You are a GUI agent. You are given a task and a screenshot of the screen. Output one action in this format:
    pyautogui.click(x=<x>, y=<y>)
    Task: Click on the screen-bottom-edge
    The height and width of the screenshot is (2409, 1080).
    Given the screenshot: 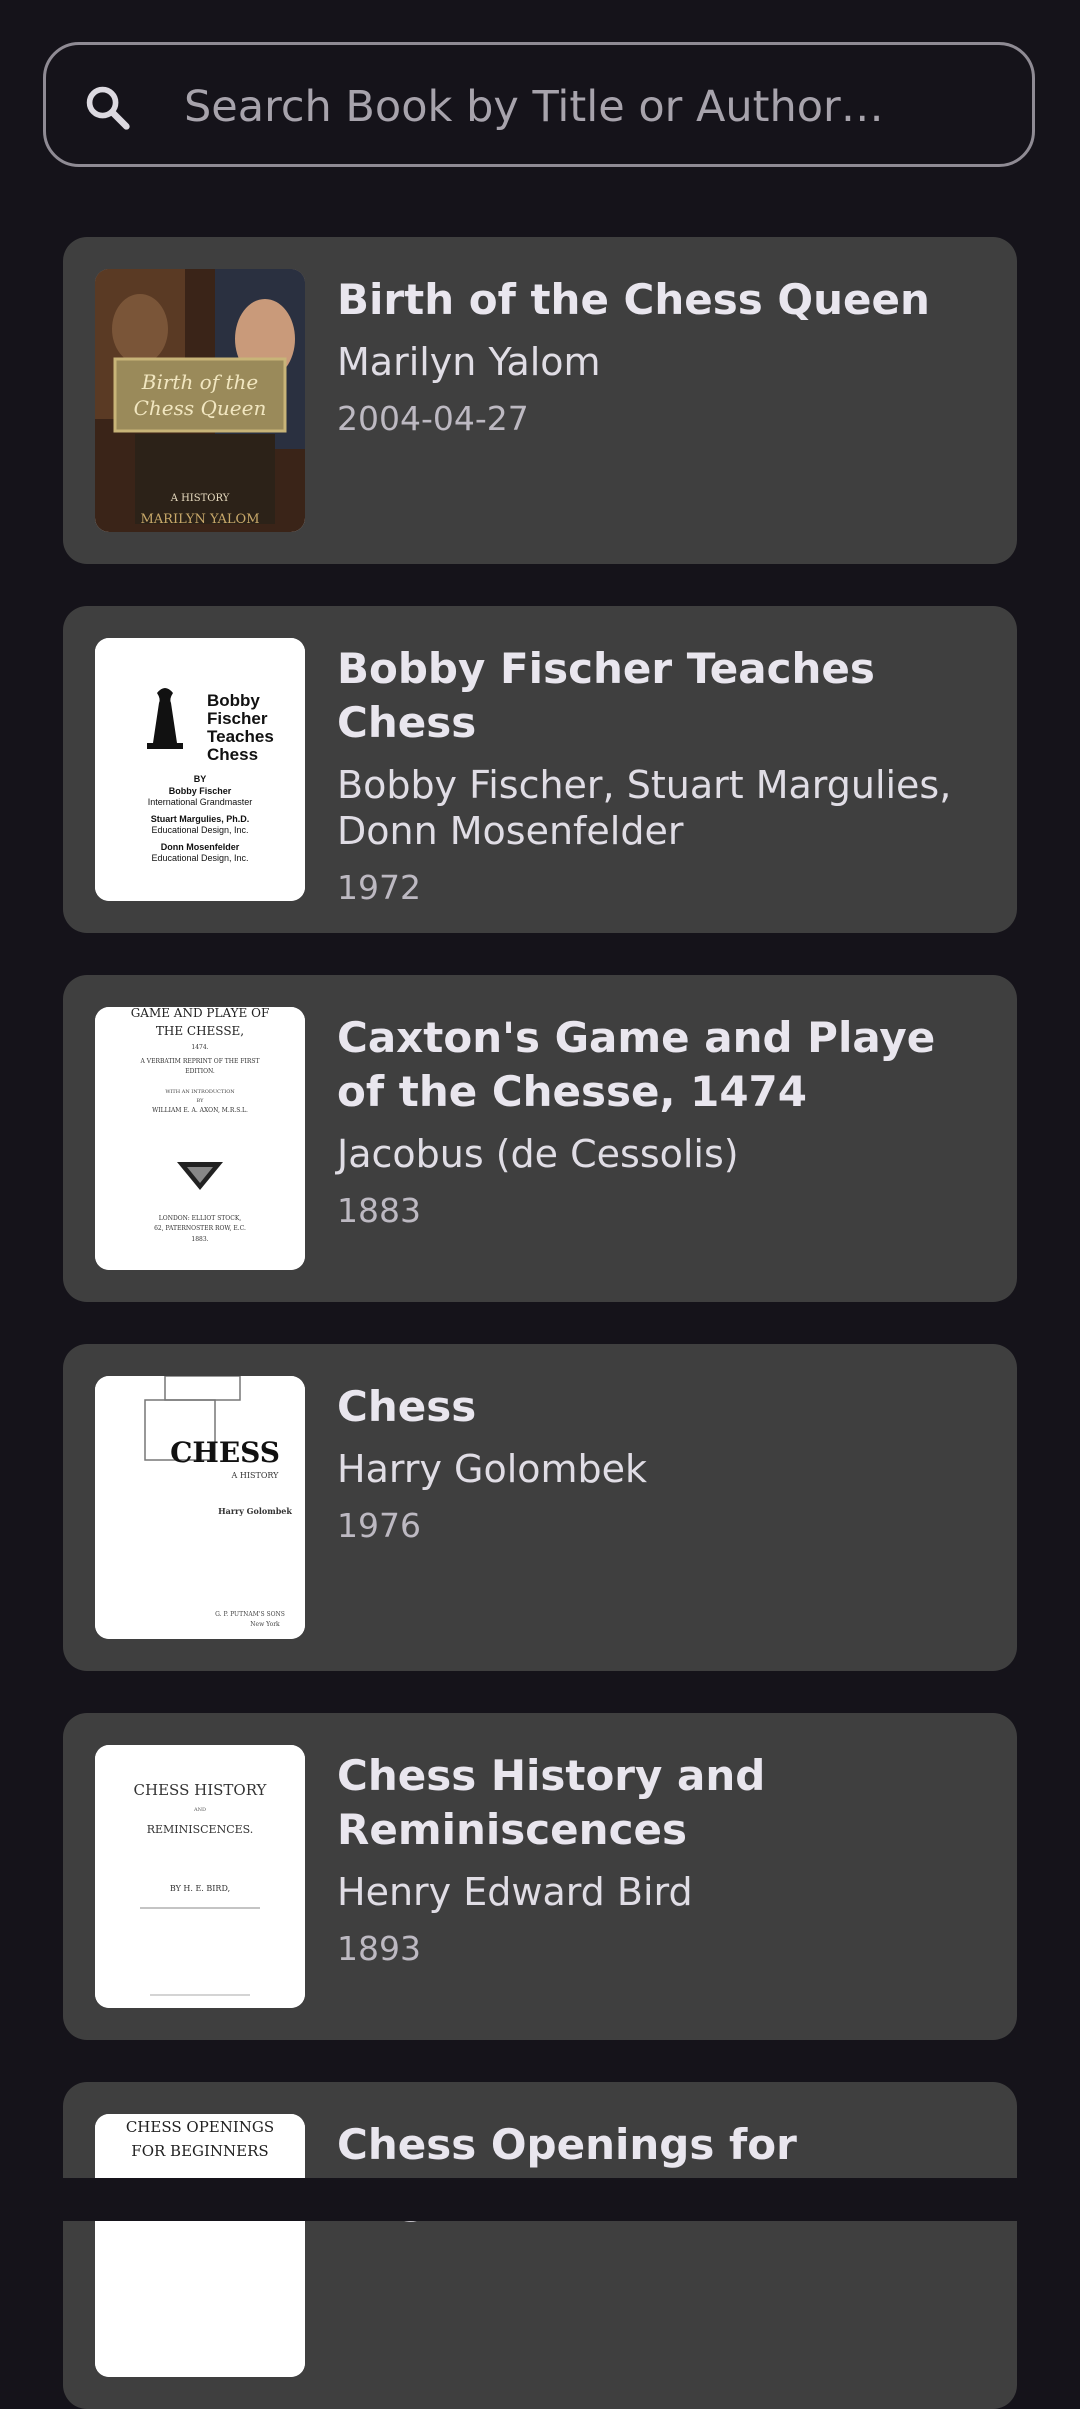 What is the action you would take?
    pyautogui.click(x=540, y=2199)
    